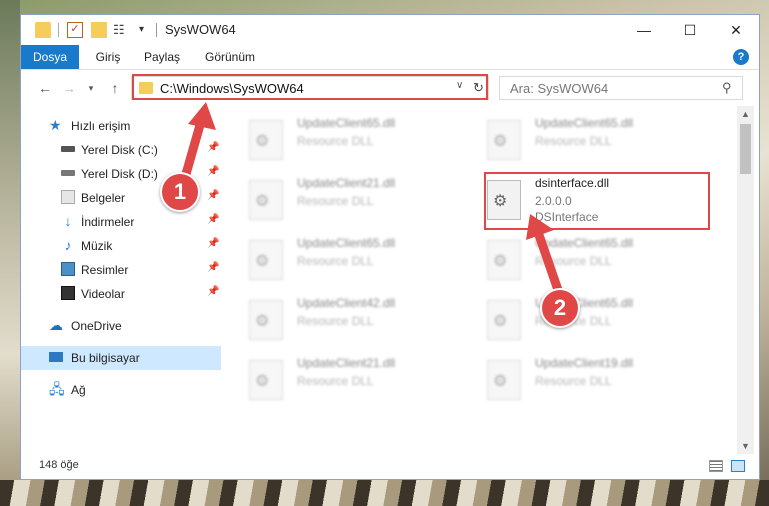 The width and height of the screenshot is (769, 506). Describe the element at coordinates (105, 270) in the screenshot. I see `sidebar-item-label: Resimler` at that location.